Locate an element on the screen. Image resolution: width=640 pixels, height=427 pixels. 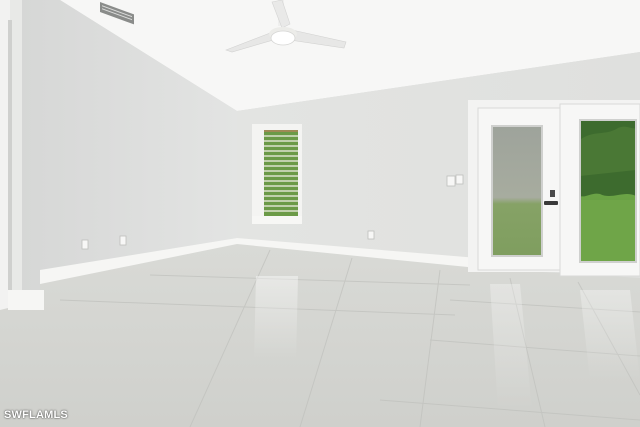
watermark-text: SWFLAMLS is located at coordinates (36, 415).